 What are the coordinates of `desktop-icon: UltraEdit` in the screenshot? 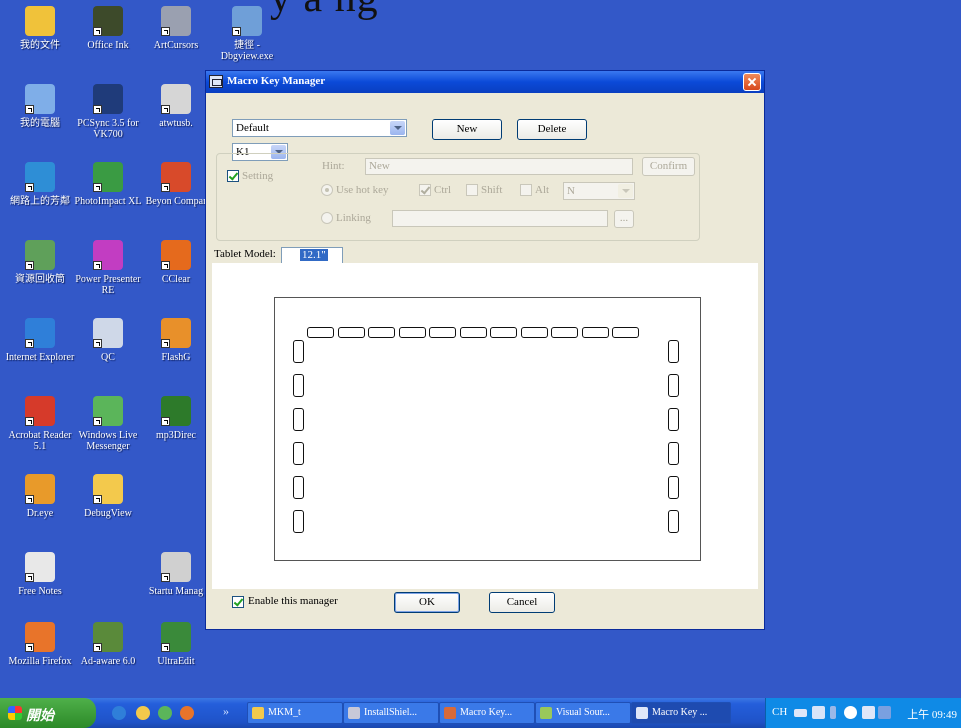 It's located at (176, 644).